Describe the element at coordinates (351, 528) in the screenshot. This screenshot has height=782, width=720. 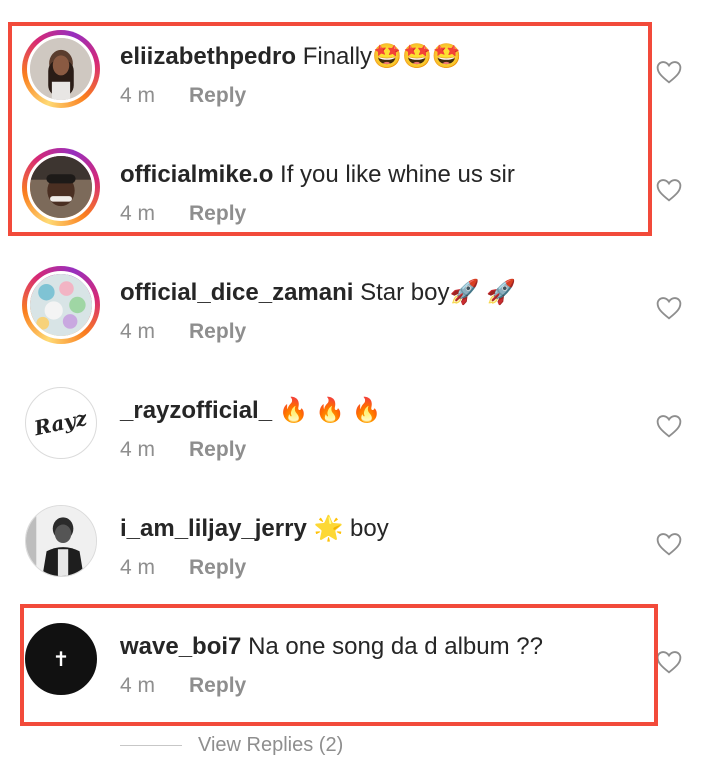
I see `comment-text: 🌟 boy` at that location.